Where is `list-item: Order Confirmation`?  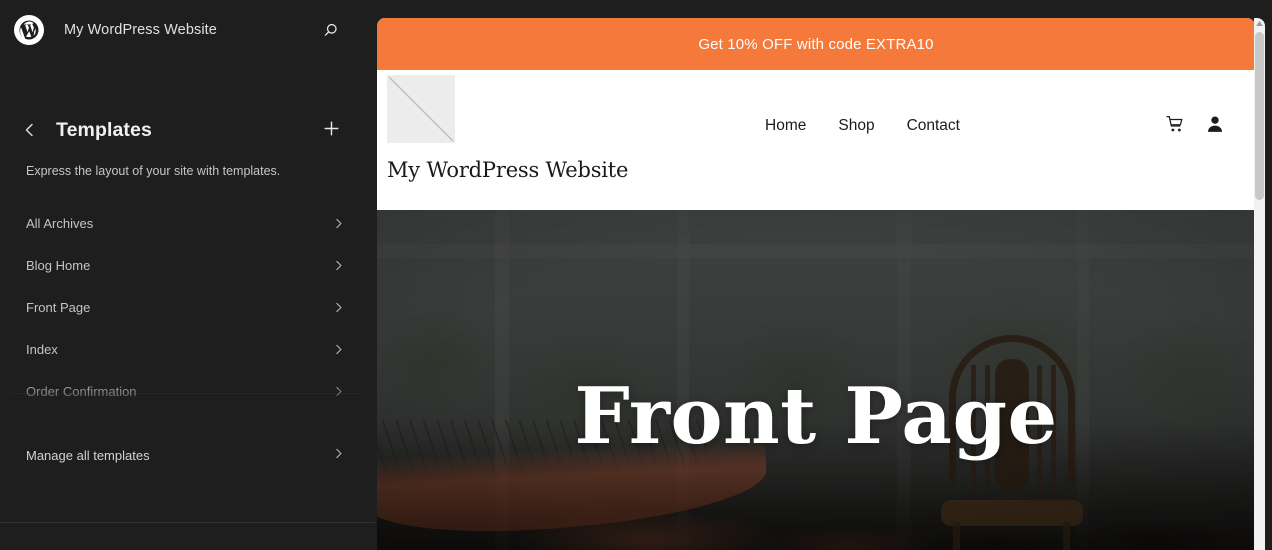 list-item: Order Confirmation is located at coordinates (187, 391).